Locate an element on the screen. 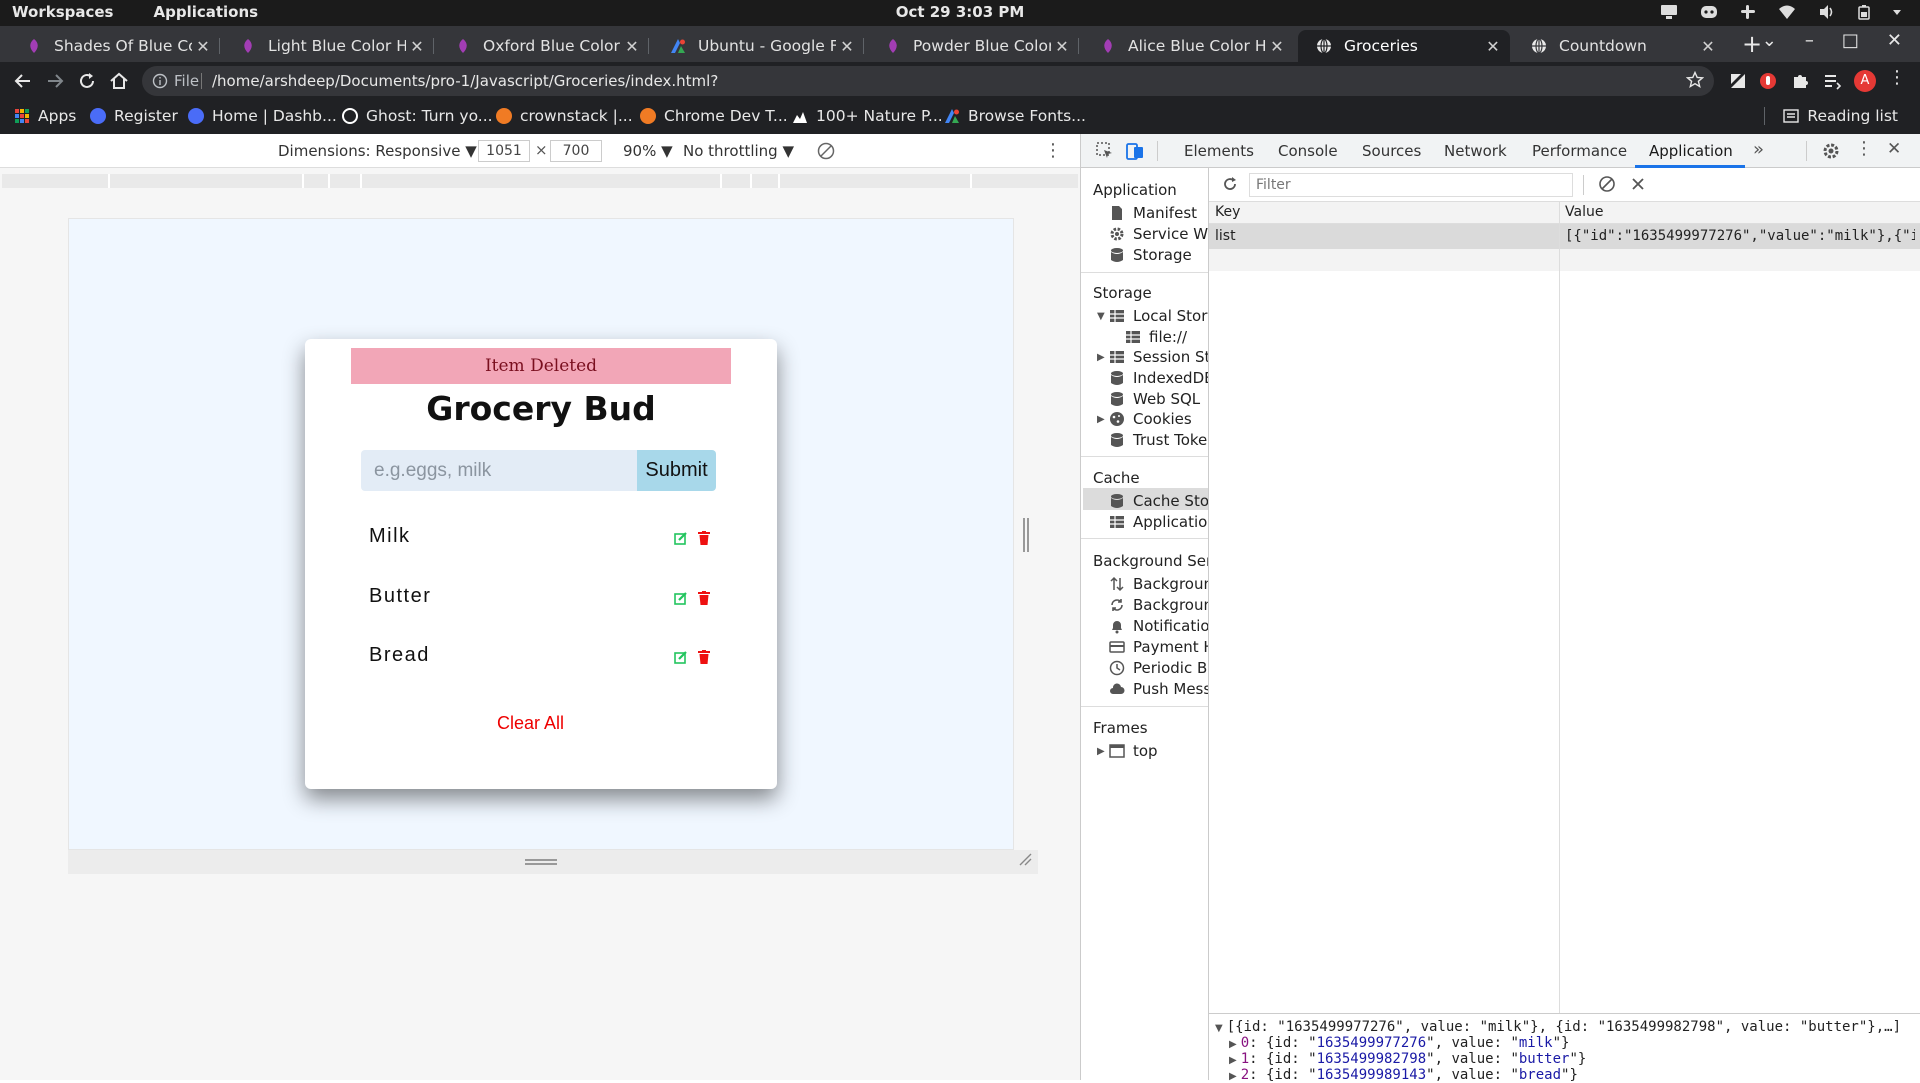 This screenshot has height=1083, width=1920. value-column-header: Value is located at coordinates (1584, 212).